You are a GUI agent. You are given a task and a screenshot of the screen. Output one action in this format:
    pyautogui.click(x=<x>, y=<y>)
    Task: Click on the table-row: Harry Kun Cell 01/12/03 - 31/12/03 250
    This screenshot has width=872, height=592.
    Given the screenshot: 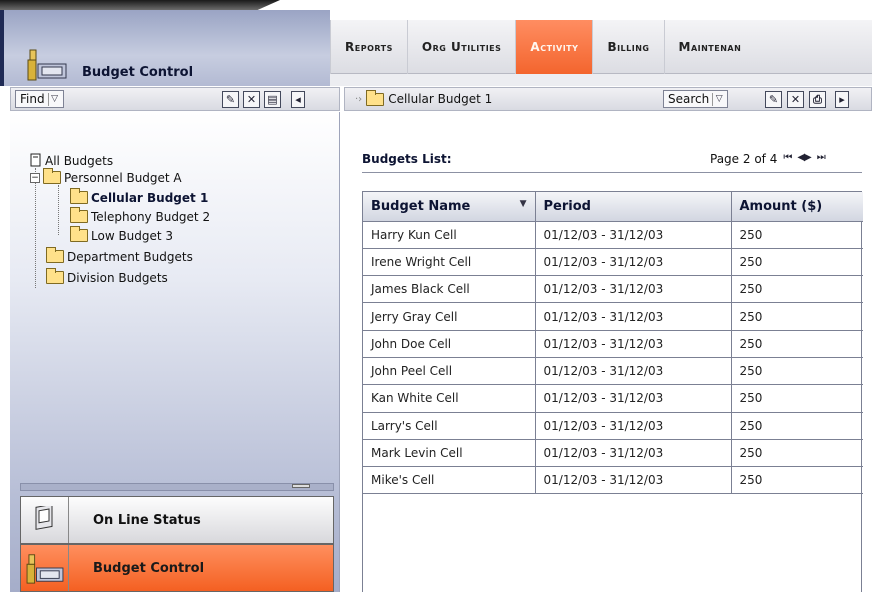 What is the action you would take?
    pyautogui.click(x=613, y=235)
    